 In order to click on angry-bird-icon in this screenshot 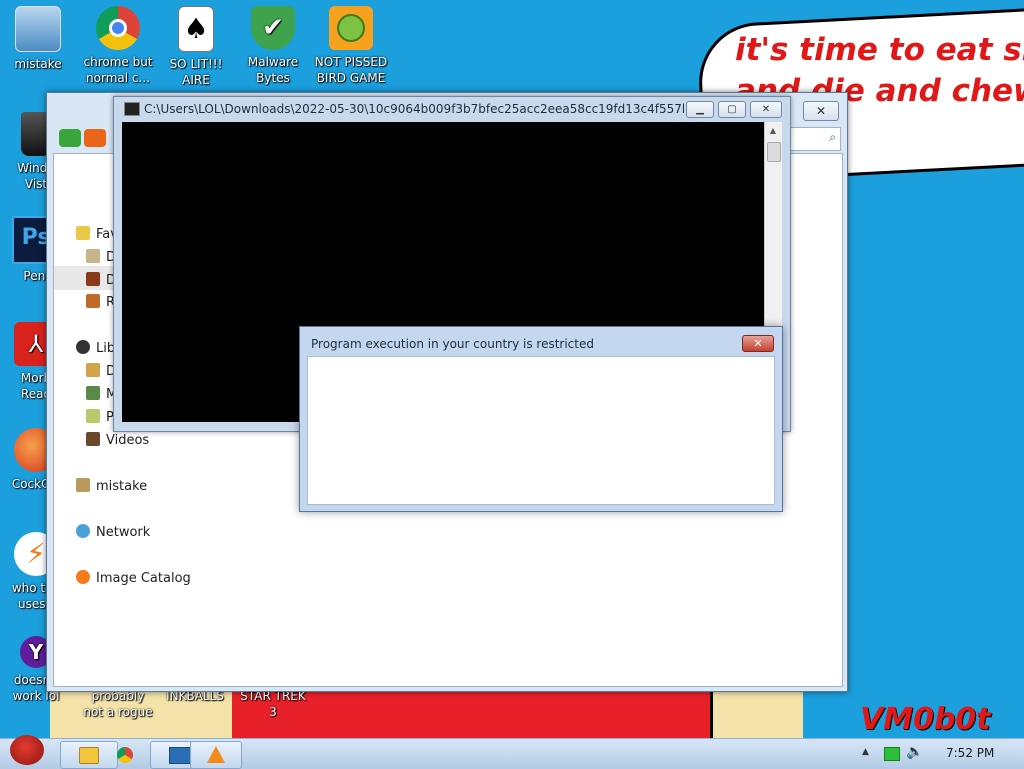, I will do `click(27, 750)`.